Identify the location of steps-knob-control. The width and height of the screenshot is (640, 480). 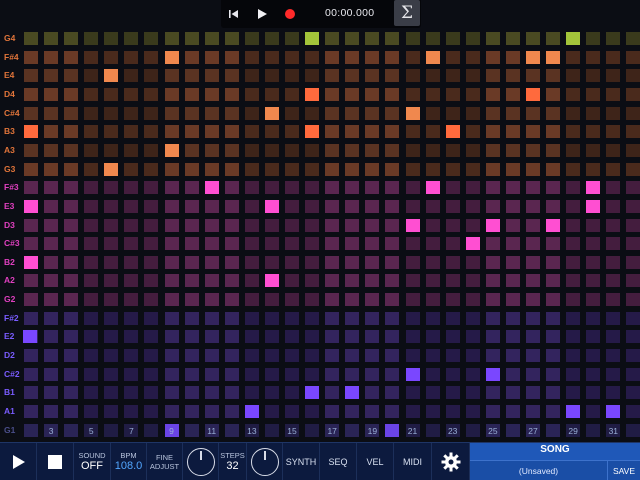
(265, 461).